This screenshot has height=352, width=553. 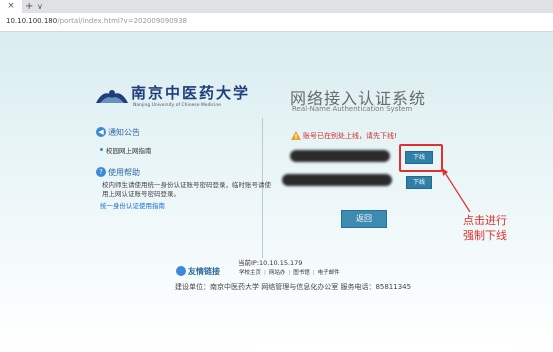 What do you see at coordinates (301, 273) in the screenshot?
I see `link-library: 图书馆` at bounding box center [301, 273].